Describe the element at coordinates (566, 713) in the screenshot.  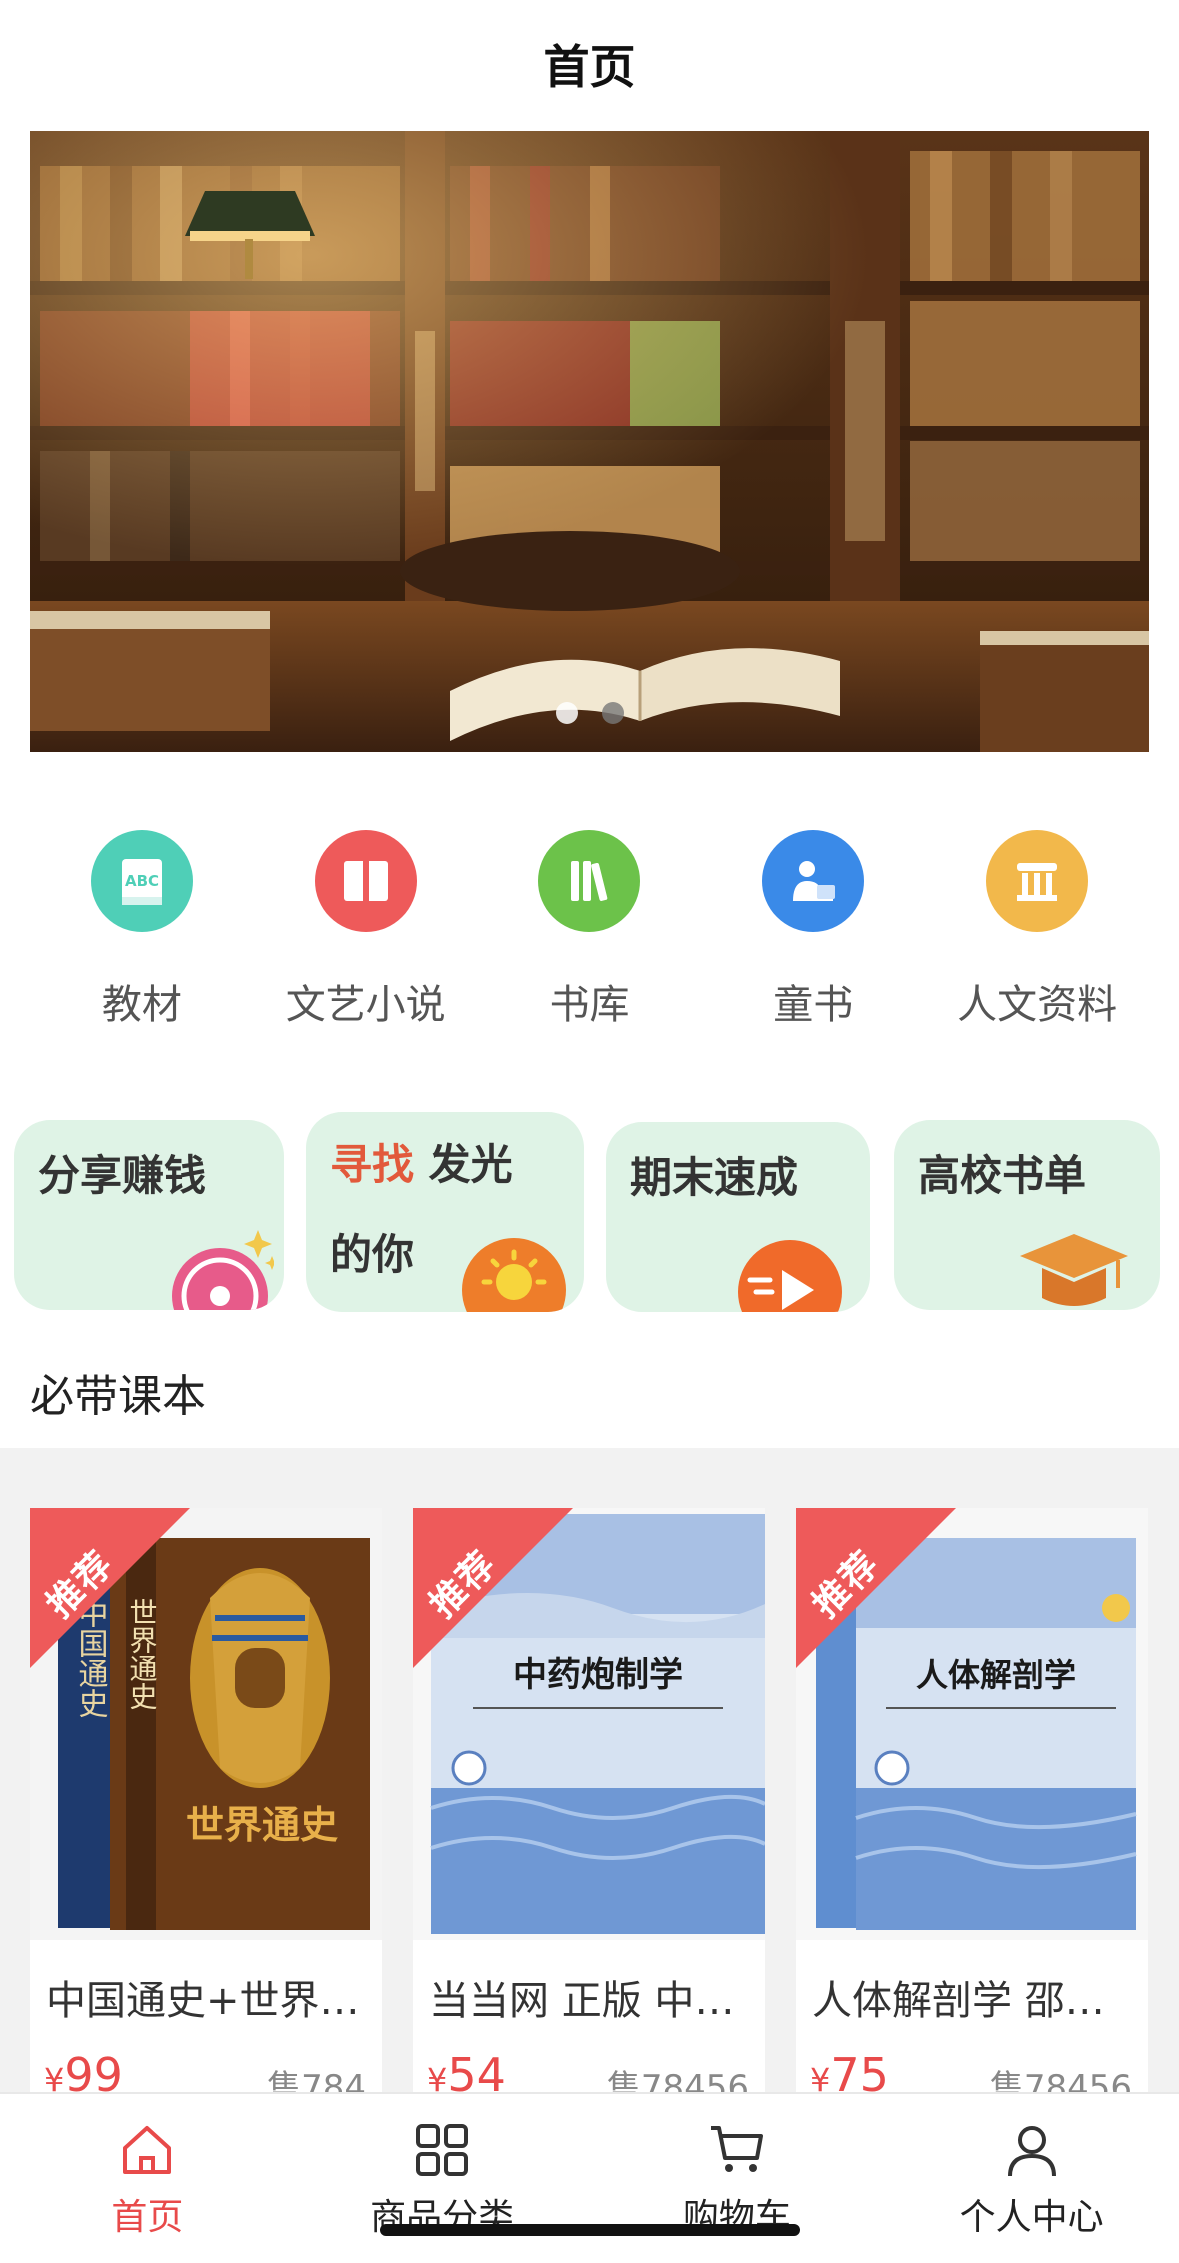
I see `carousel-dot-active` at that location.